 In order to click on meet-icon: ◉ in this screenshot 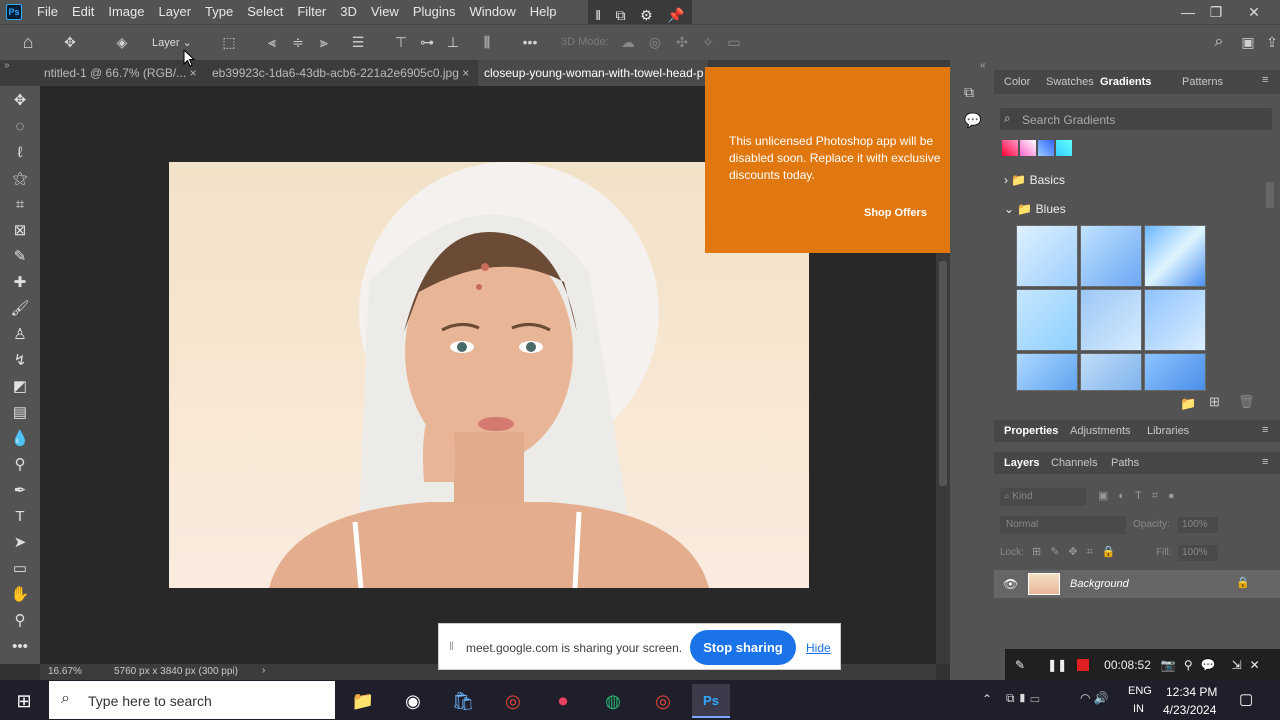, I will do `click(413, 701)`.